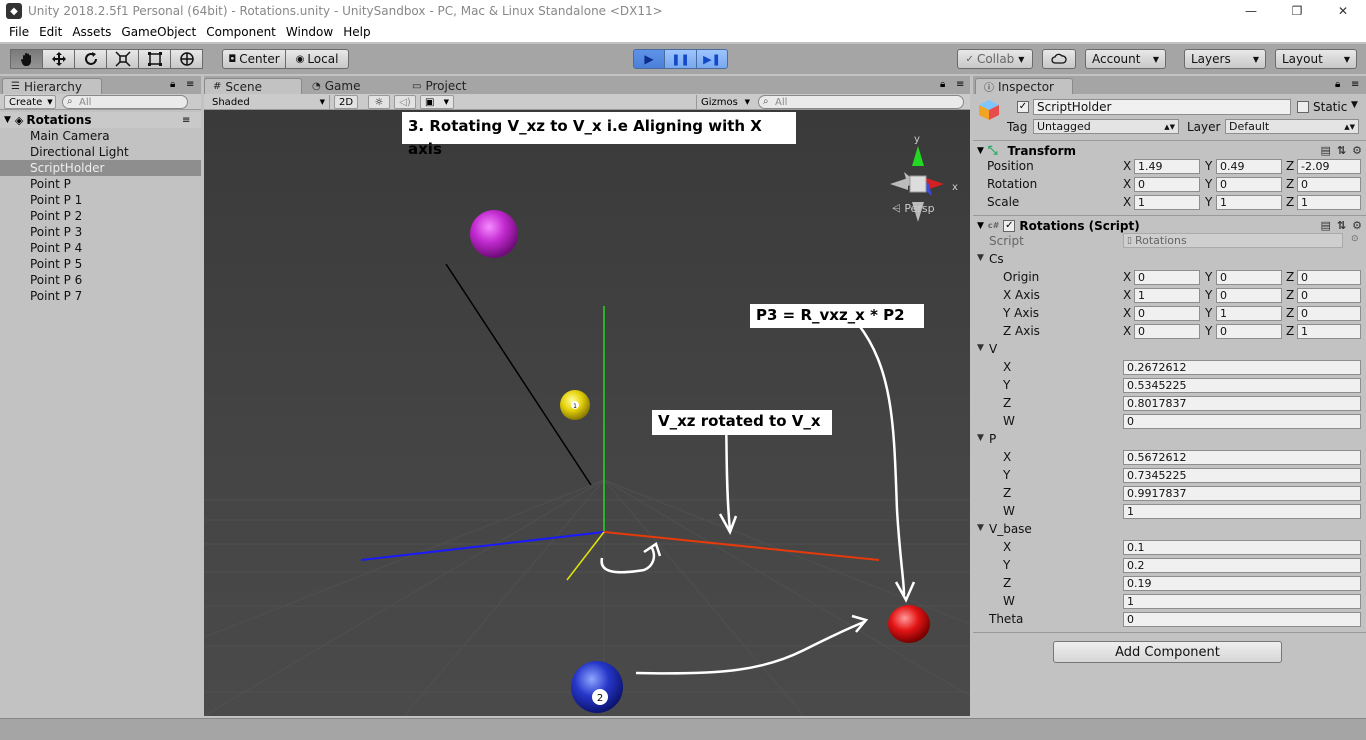  What do you see at coordinates (1167, 331) in the screenshot?
I see `cs-zaxis-x-field: 0` at bounding box center [1167, 331].